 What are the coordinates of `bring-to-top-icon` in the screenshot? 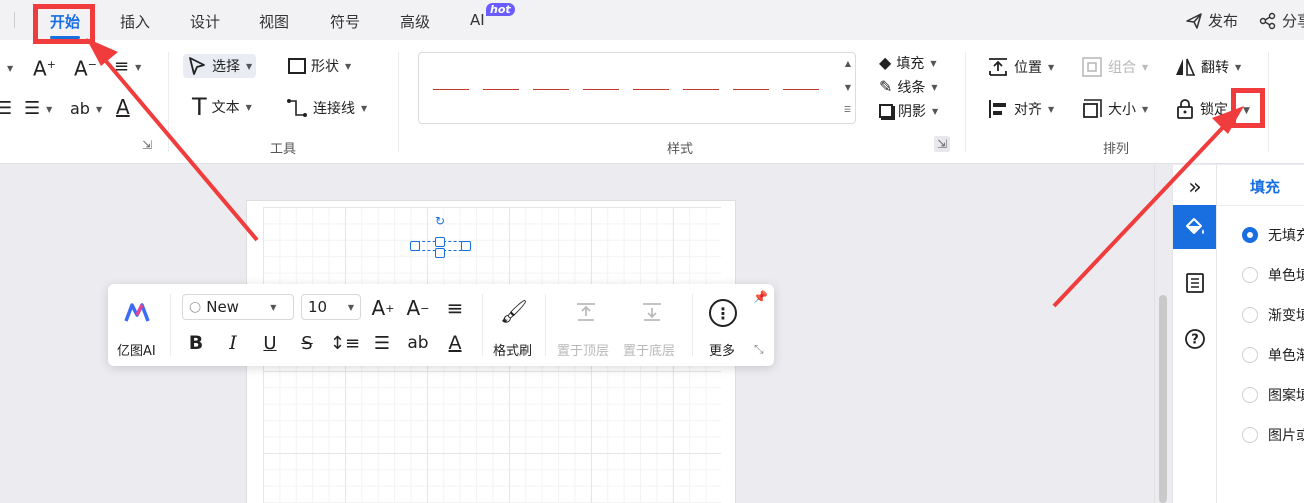 It's located at (586, 312).